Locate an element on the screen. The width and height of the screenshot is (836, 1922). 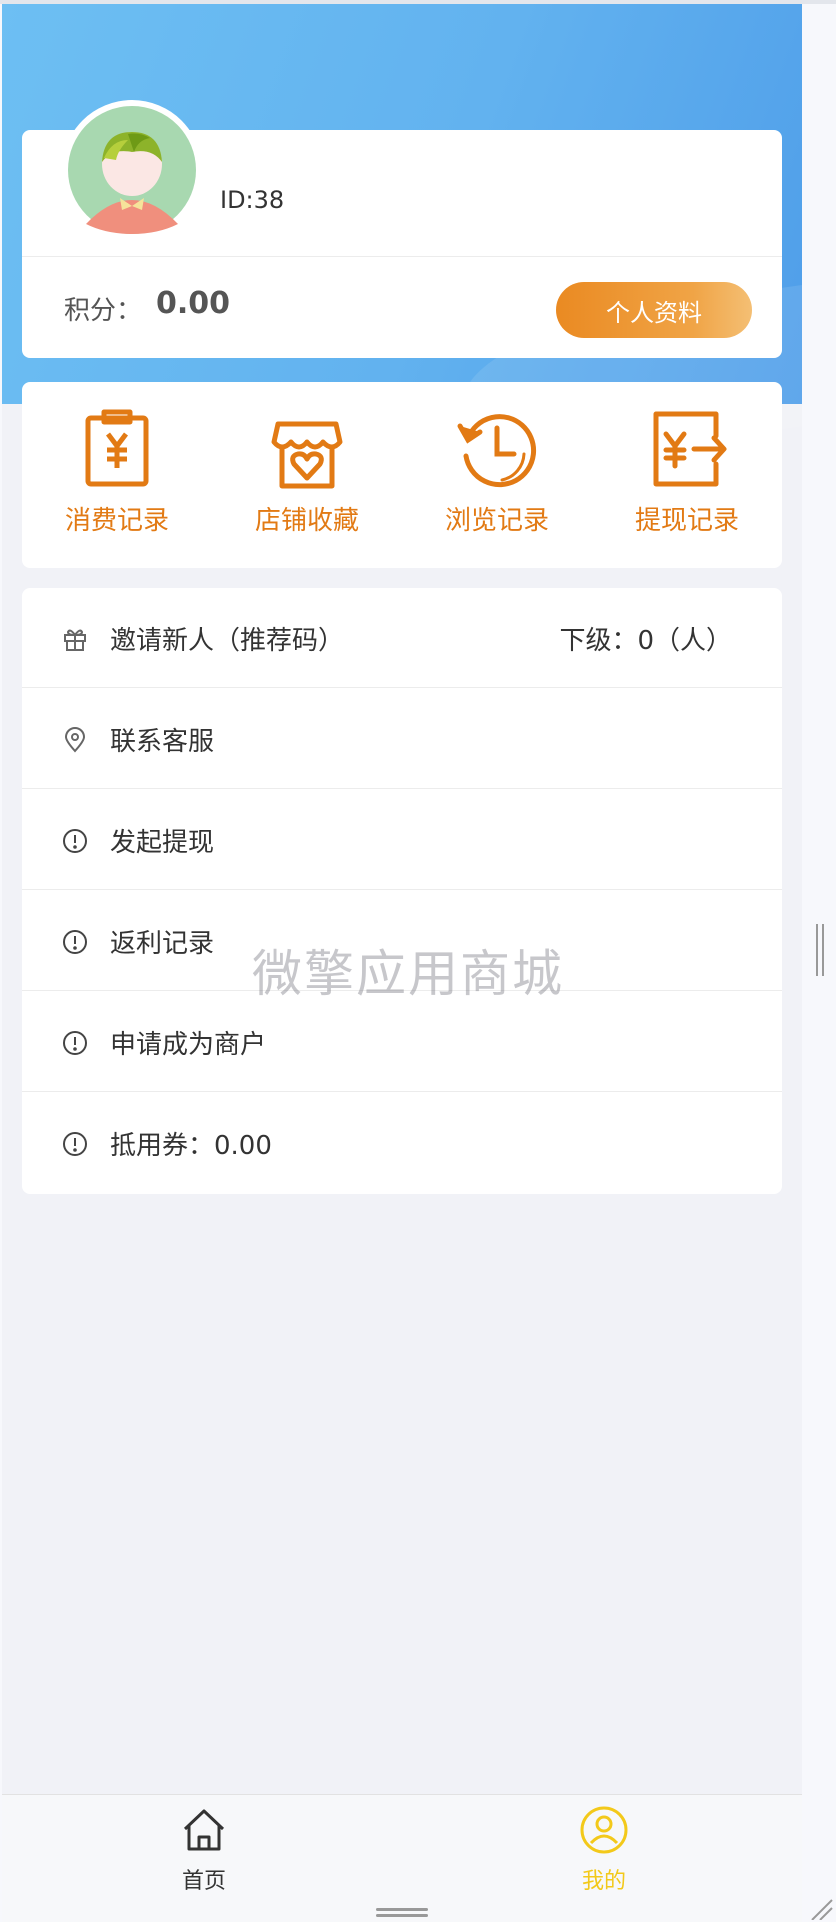
points-label: 积分： is located at coordinates (103, 311).